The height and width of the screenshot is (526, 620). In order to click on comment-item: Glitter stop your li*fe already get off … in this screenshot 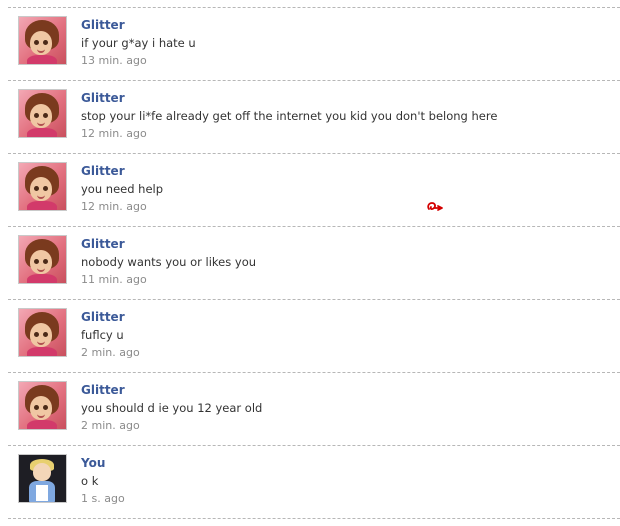, I will do `click(310, 117)`.